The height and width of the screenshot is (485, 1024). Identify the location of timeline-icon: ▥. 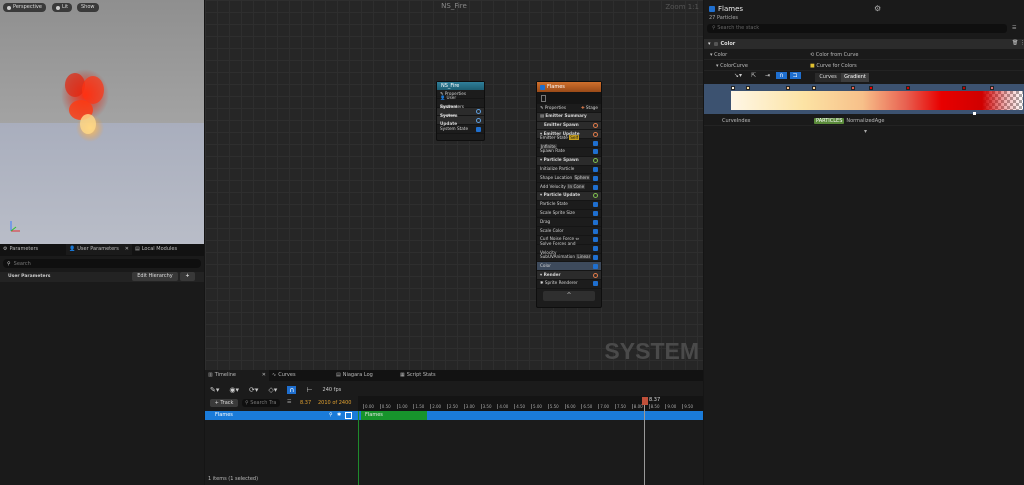
(210, 375).